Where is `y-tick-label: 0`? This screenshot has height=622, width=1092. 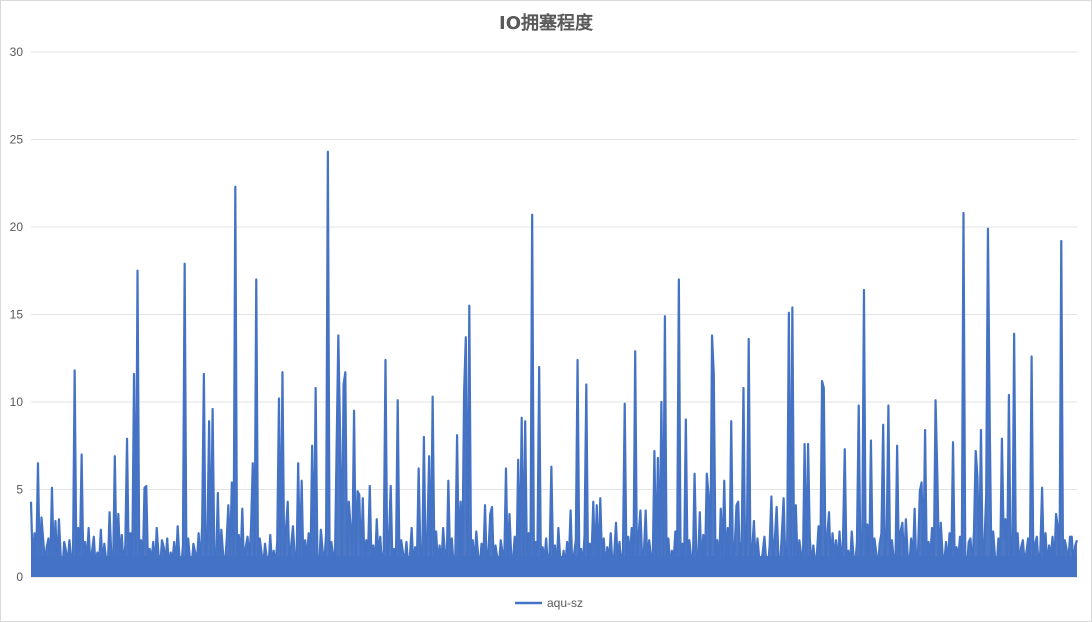
y-tick-label: 0 is located at coordinates (19, 577).